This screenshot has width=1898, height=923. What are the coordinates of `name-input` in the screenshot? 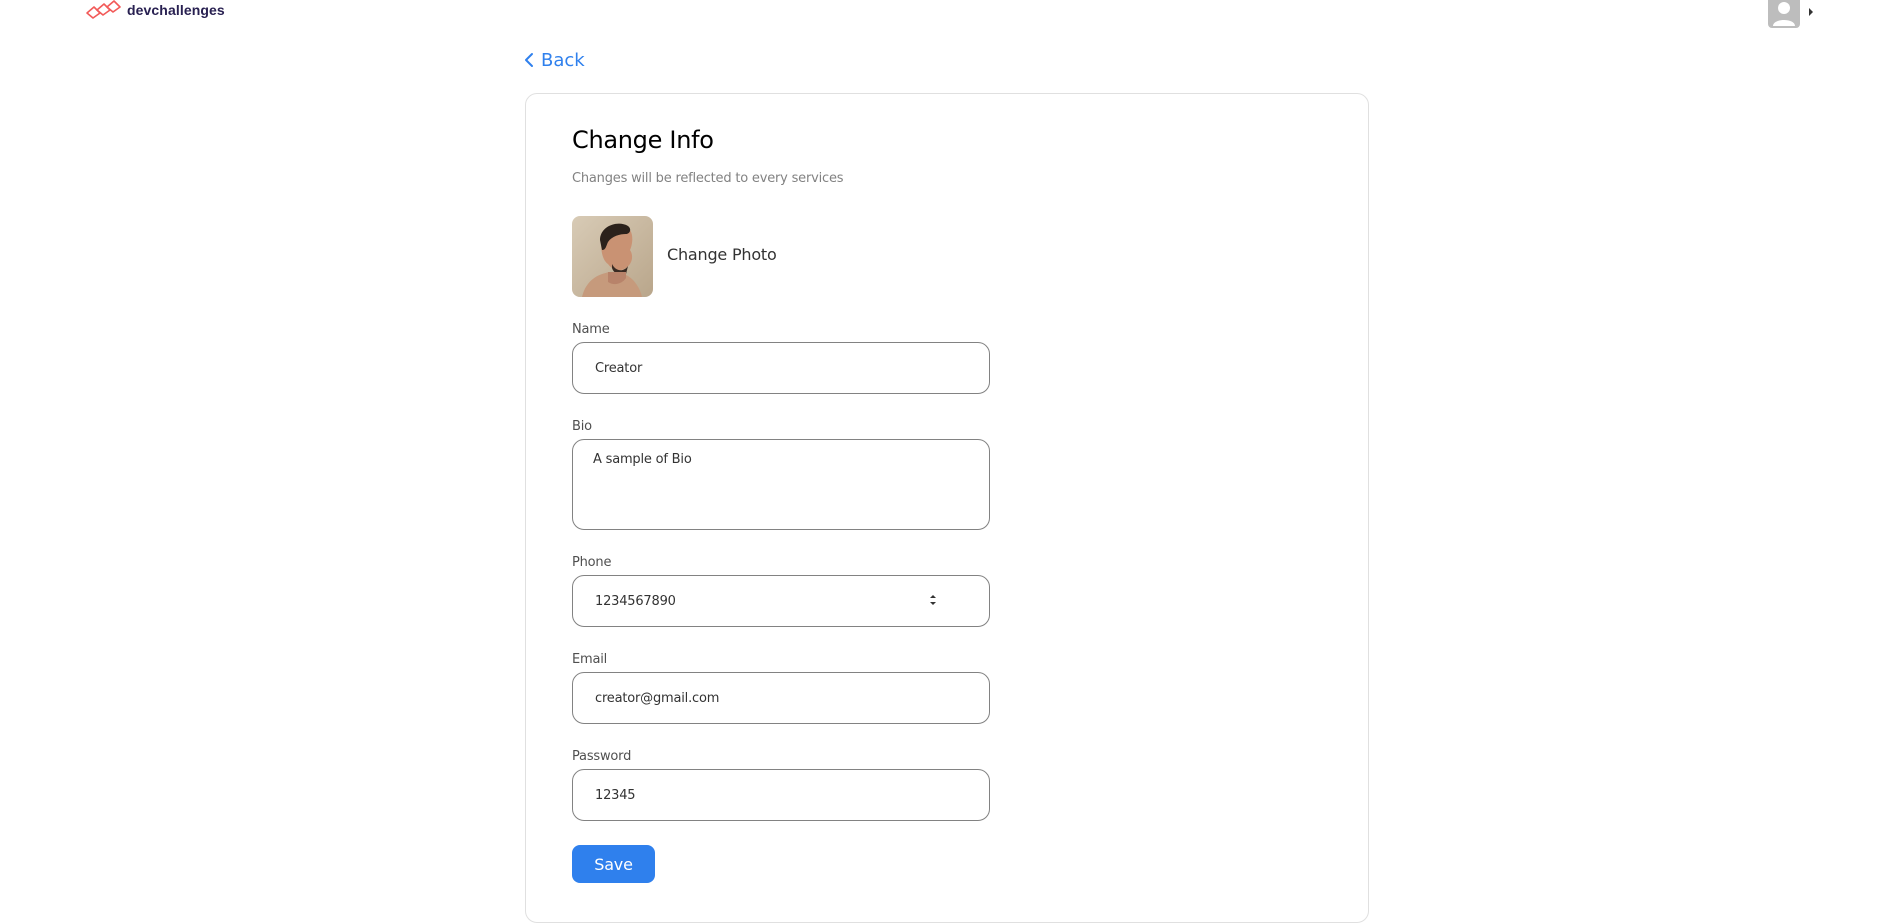 It's located at (781, 368).